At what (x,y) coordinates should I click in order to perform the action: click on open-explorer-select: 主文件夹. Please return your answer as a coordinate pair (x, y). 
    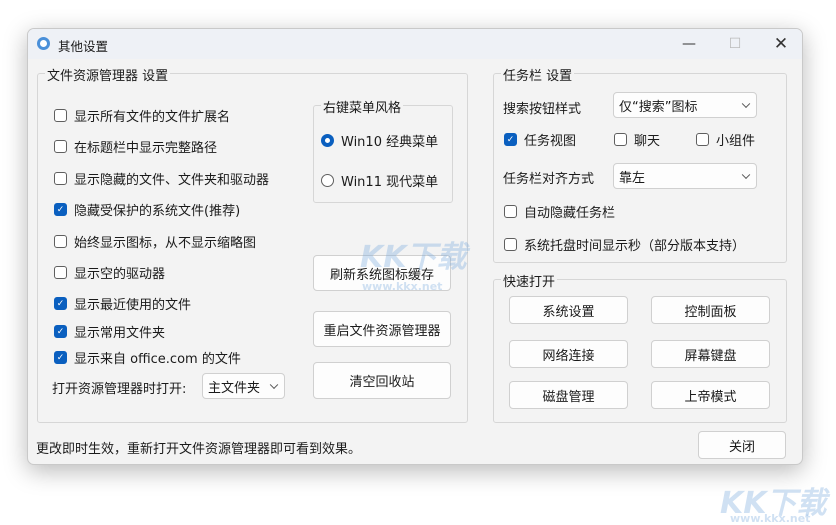
    Looking at the image, I should click on (243, 386).